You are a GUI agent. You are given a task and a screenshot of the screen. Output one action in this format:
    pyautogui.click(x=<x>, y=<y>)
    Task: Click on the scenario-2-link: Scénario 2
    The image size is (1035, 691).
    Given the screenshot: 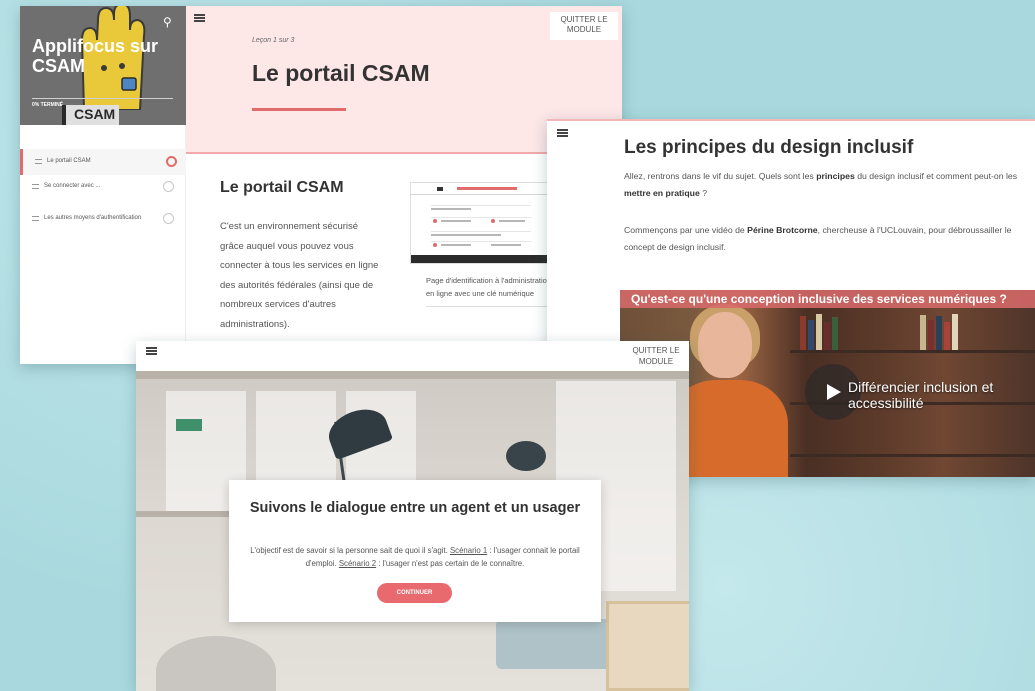 What is the action you would take?
    pyautogui.click(x=357, y=563)
    